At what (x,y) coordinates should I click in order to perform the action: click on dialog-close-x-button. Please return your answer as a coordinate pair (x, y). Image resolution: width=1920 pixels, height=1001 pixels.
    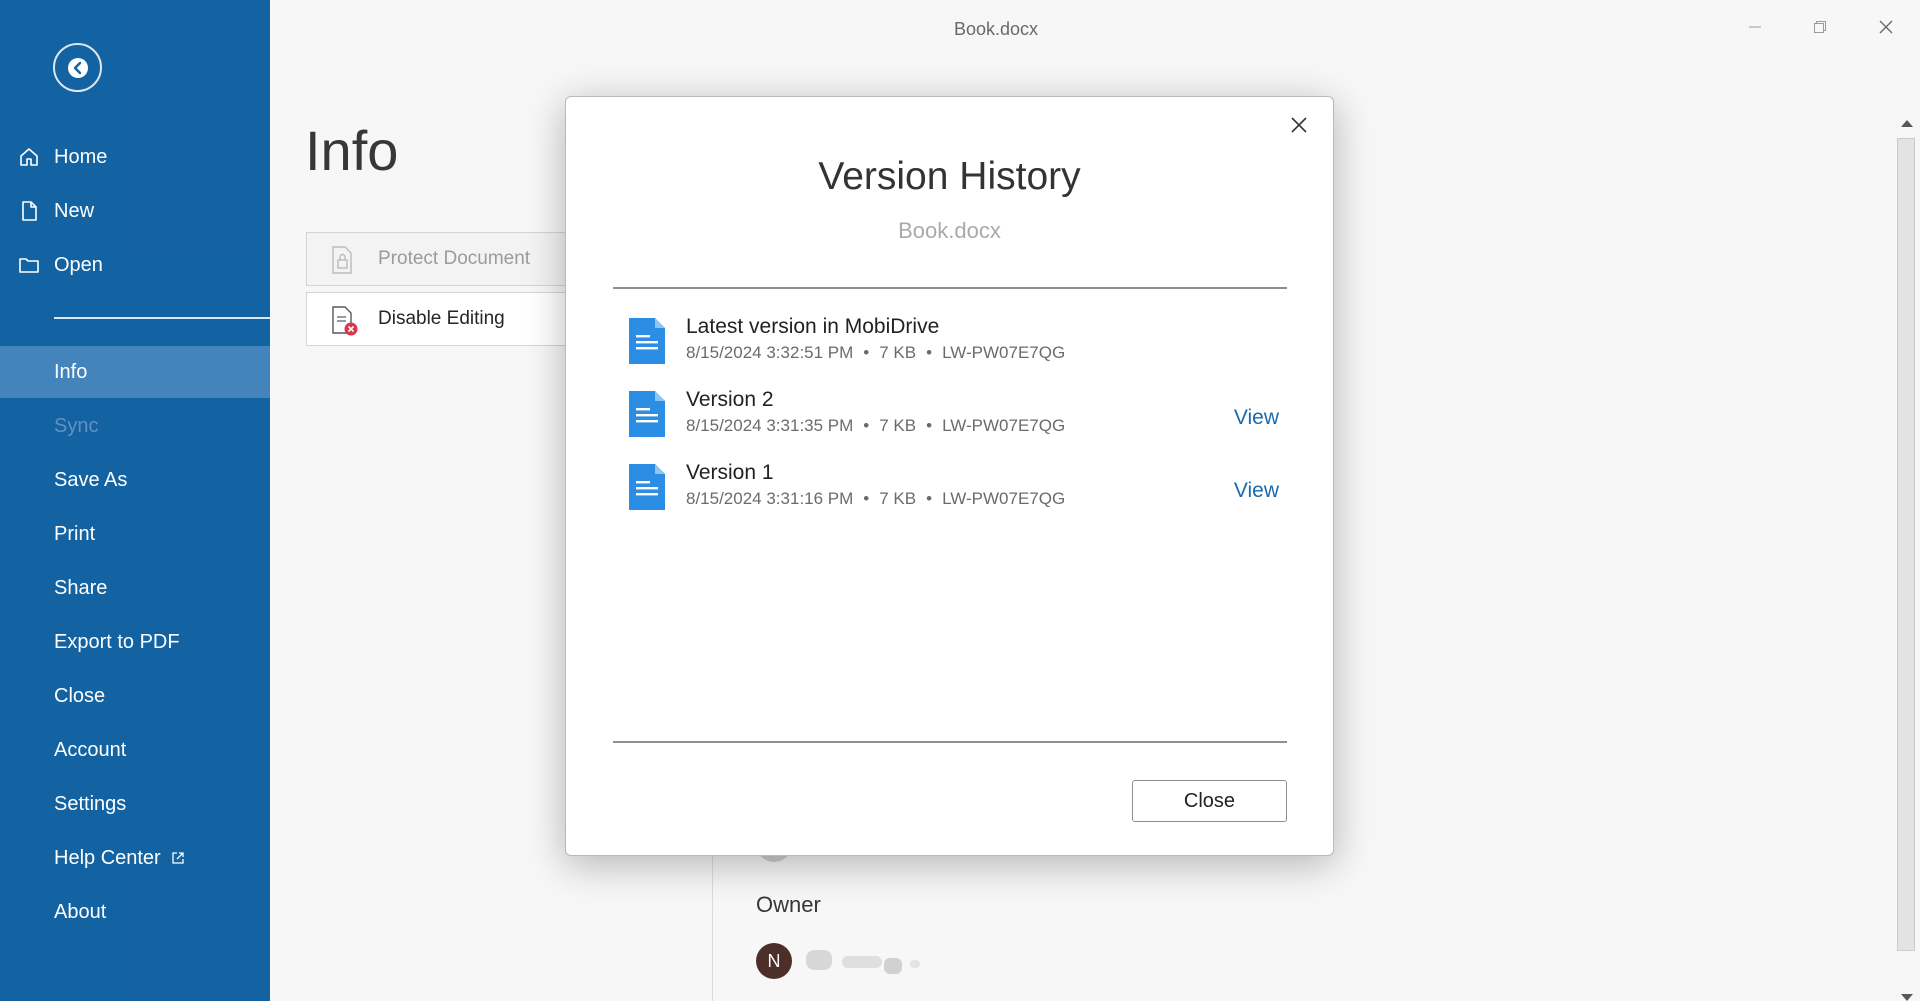
    Looking at the image, I should click on (1299, 125).